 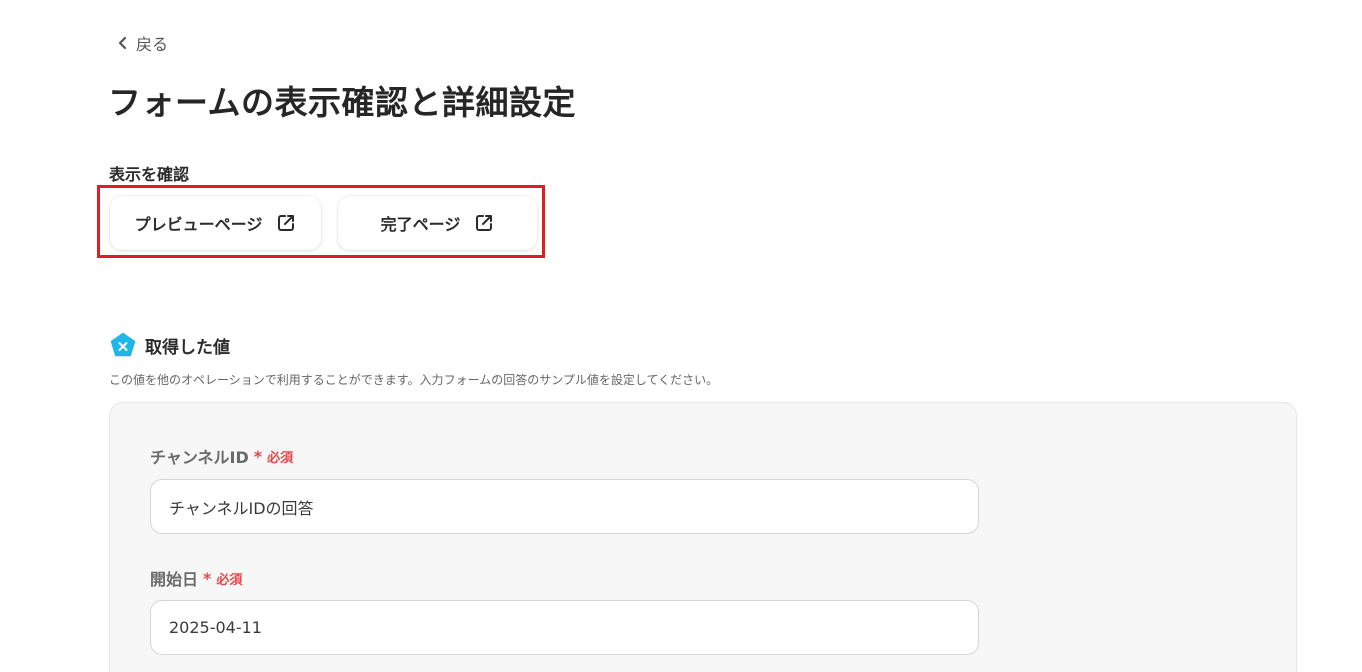 I want to click on start-date-label: 開始日 * 必須, so click(x=196, y=578).